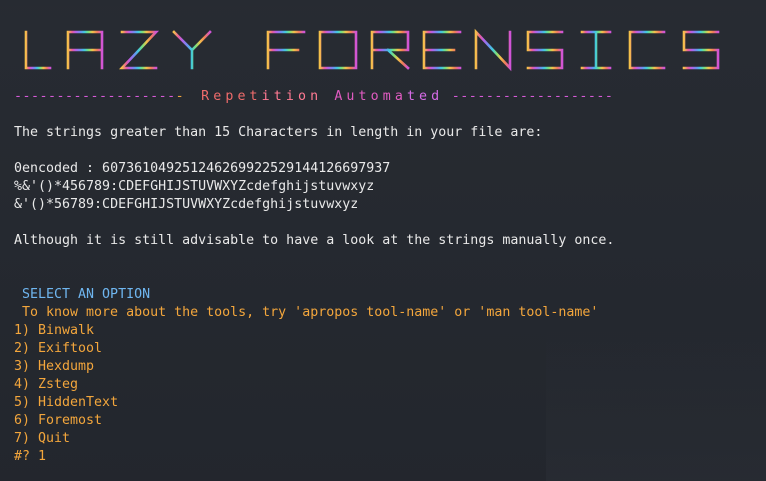 This screenshot has width=766, height=481. I want to click on menu-item-foremost: 6) Foremost, so click(58, 420).